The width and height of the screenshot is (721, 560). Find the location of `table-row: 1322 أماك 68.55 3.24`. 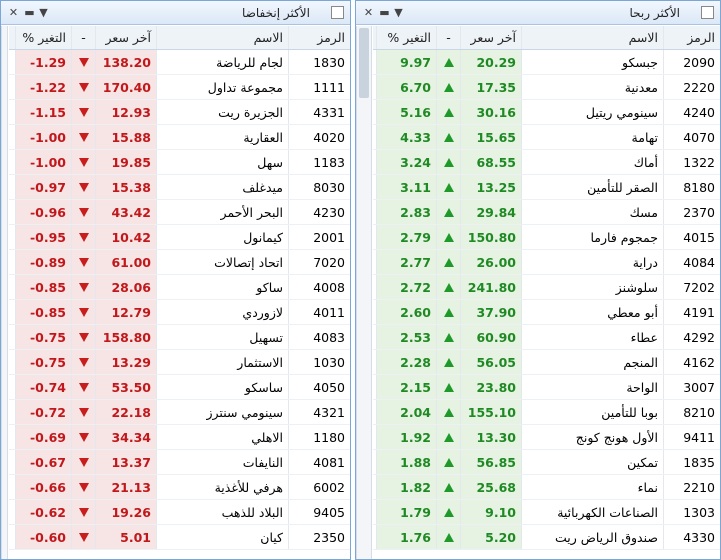

table-row: 1322 أماك 68.55 3.24 is located at coordinates (546, 162).